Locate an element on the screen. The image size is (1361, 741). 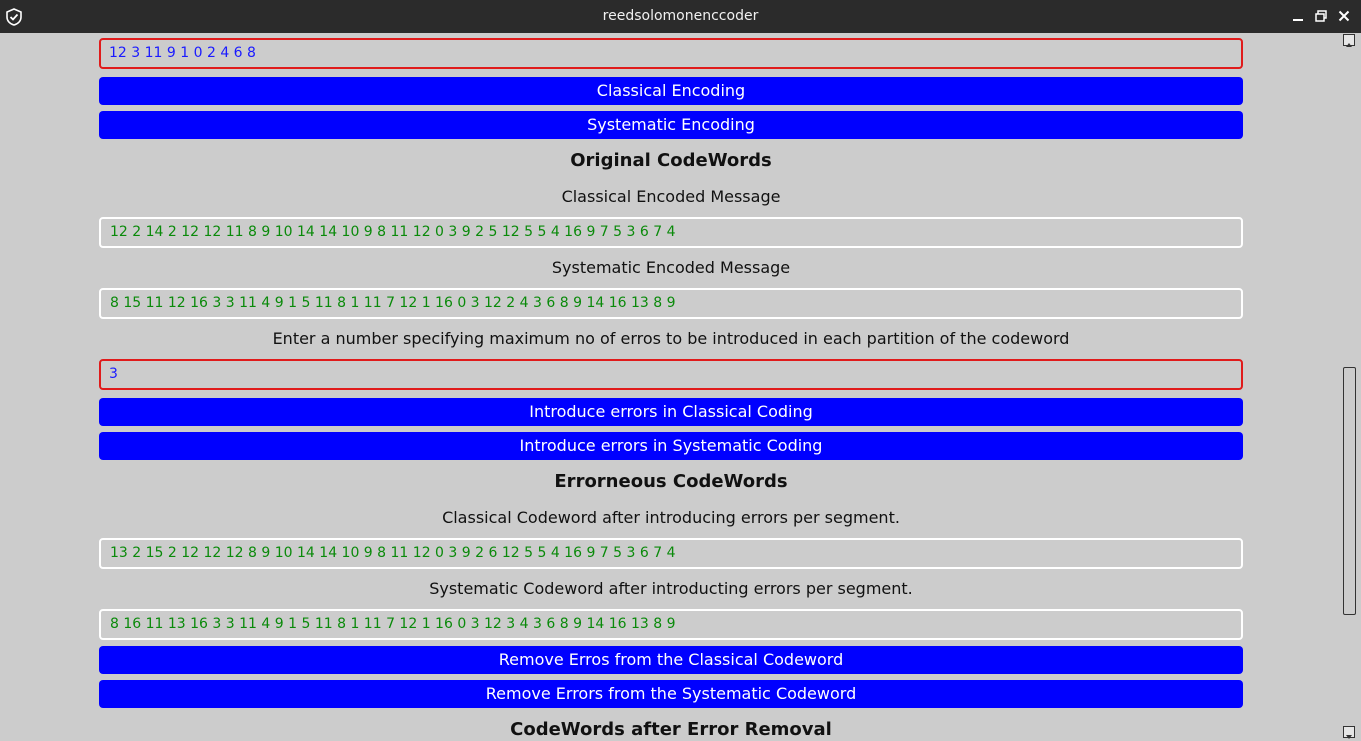
message-input: 12 3 11 9 1 0 2 4 6 8 is located at coordinates (671, 53).